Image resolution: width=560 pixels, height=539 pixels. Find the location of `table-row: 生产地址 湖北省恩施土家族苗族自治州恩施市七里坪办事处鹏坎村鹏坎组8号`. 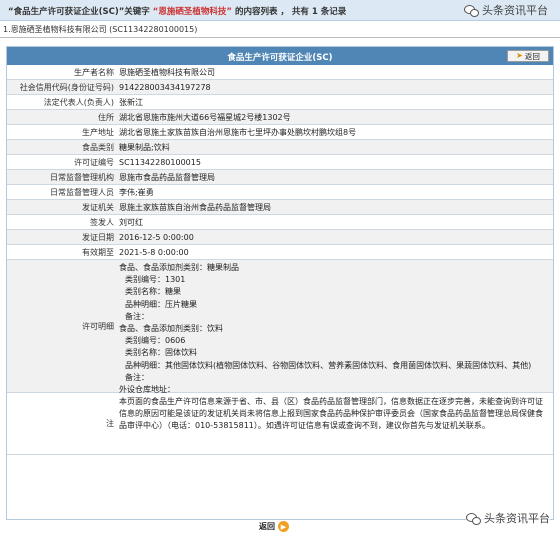

table-row: 生产地址 湖北省恩施土家族苗族自治州恩施市七里坪办事处鹏坎村鹏坎组8号 is located at coordinates (280, 132).